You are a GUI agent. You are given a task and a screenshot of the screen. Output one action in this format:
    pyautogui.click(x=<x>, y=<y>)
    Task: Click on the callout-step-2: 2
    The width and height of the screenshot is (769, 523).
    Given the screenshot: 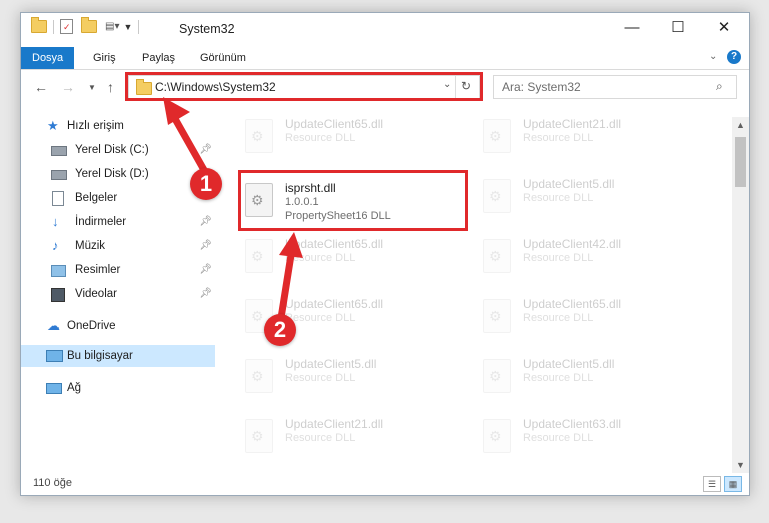 What is the action you would take?
    pyautogui.click(x=280, y=330)
    